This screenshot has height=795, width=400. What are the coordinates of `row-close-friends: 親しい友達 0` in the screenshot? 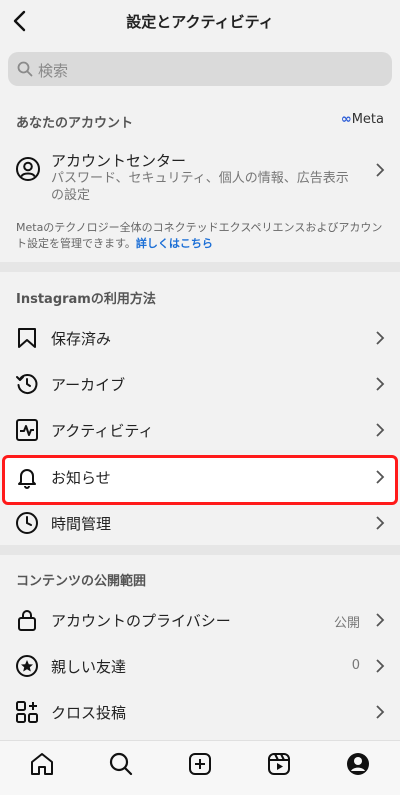 It's located at (200, 666).